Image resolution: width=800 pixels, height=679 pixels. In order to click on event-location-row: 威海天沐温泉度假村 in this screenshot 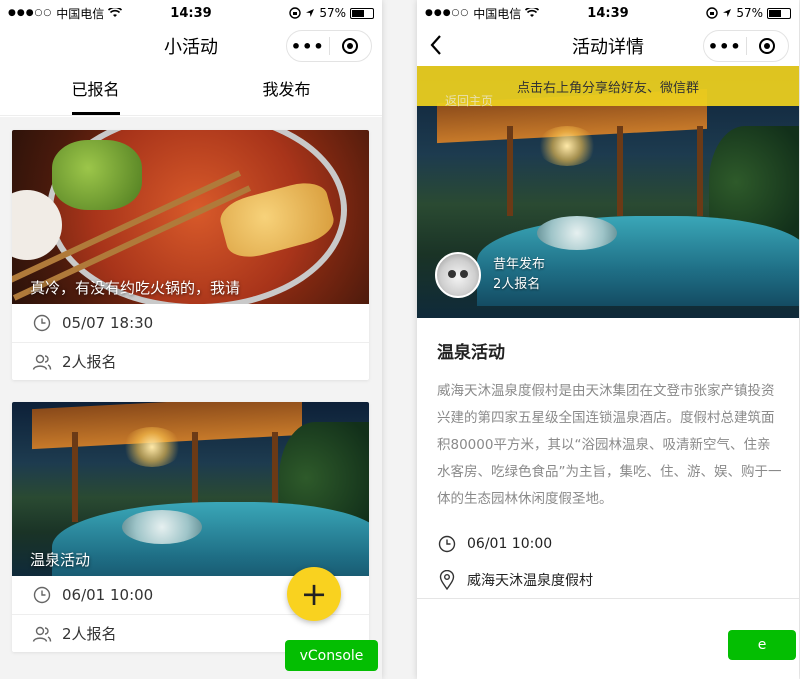, I will do `click(609, 580)`.